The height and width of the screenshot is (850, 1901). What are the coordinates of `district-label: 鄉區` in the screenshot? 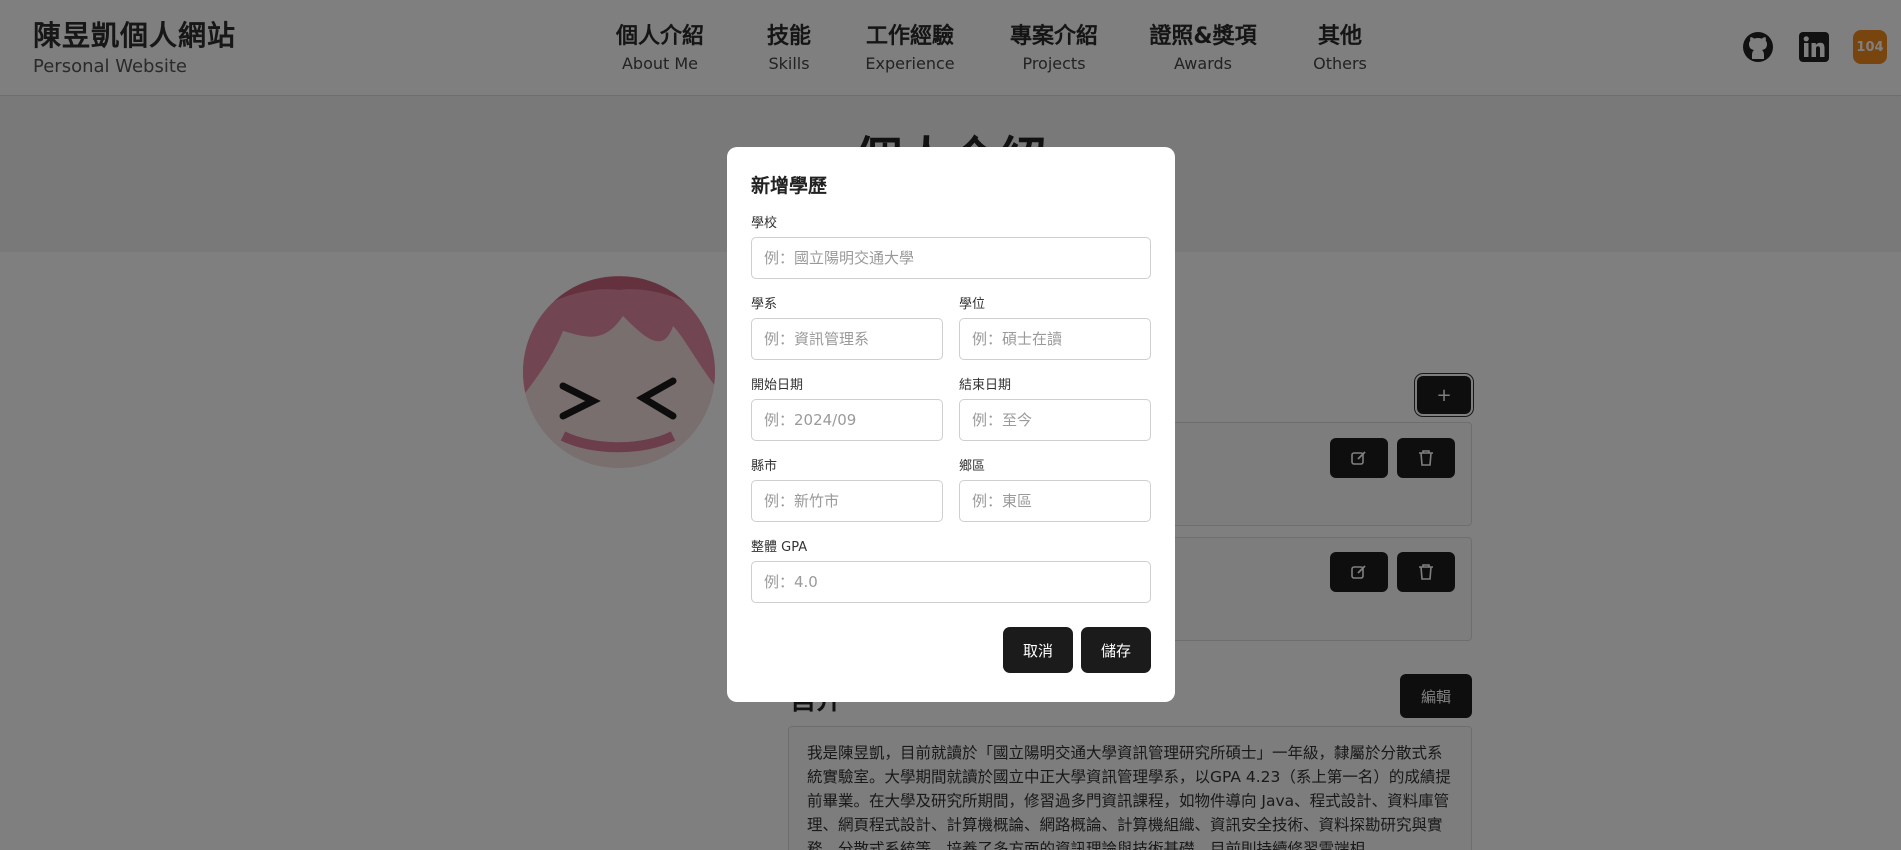 It's located at (972, 466).